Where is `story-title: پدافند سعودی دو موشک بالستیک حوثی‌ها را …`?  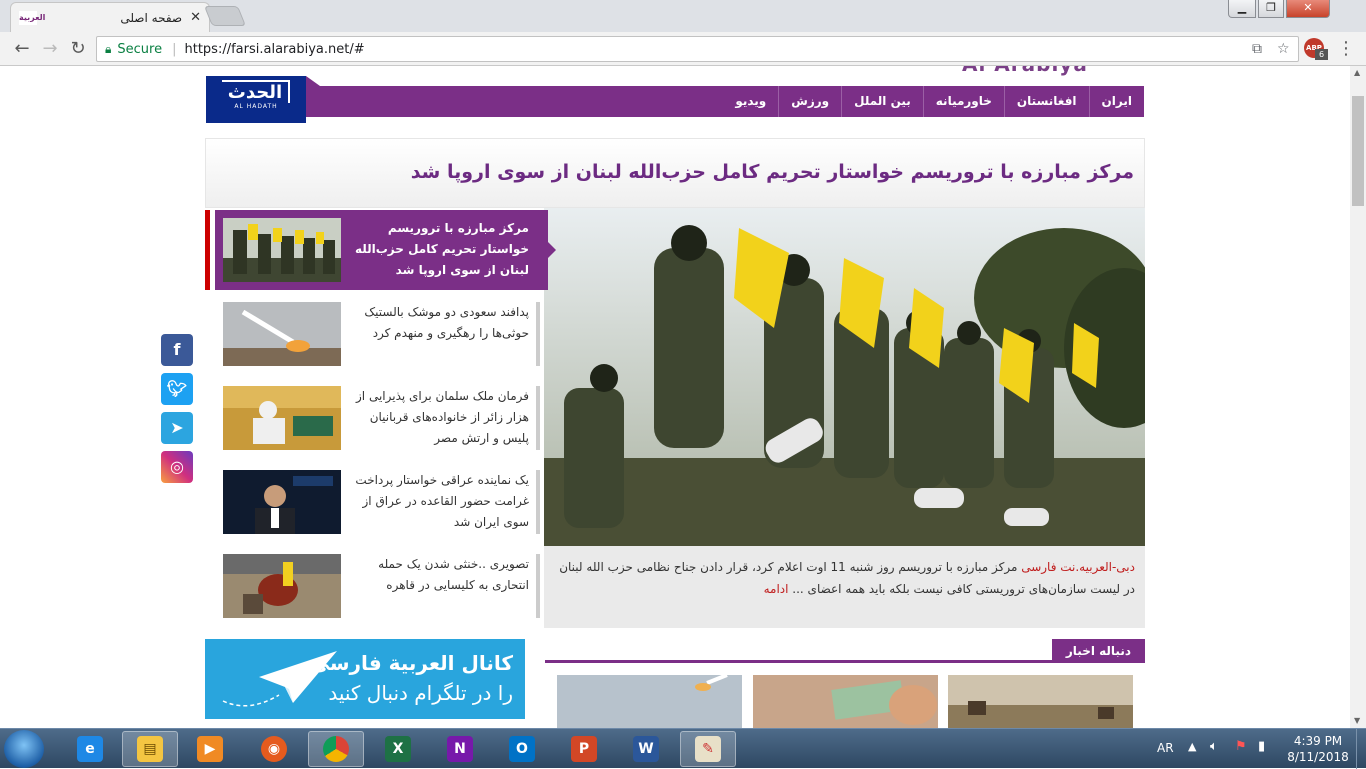 story-title: پدافند سعودی دو موشک بالستیک حوثی‌ها را … is located at coordinates (439, 323).